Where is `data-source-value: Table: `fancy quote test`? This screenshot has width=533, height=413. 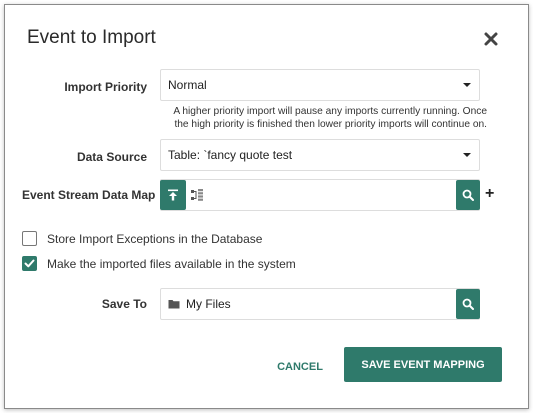
data-source-value: Table: `fancy quote test is located at coordinates (230, 155).